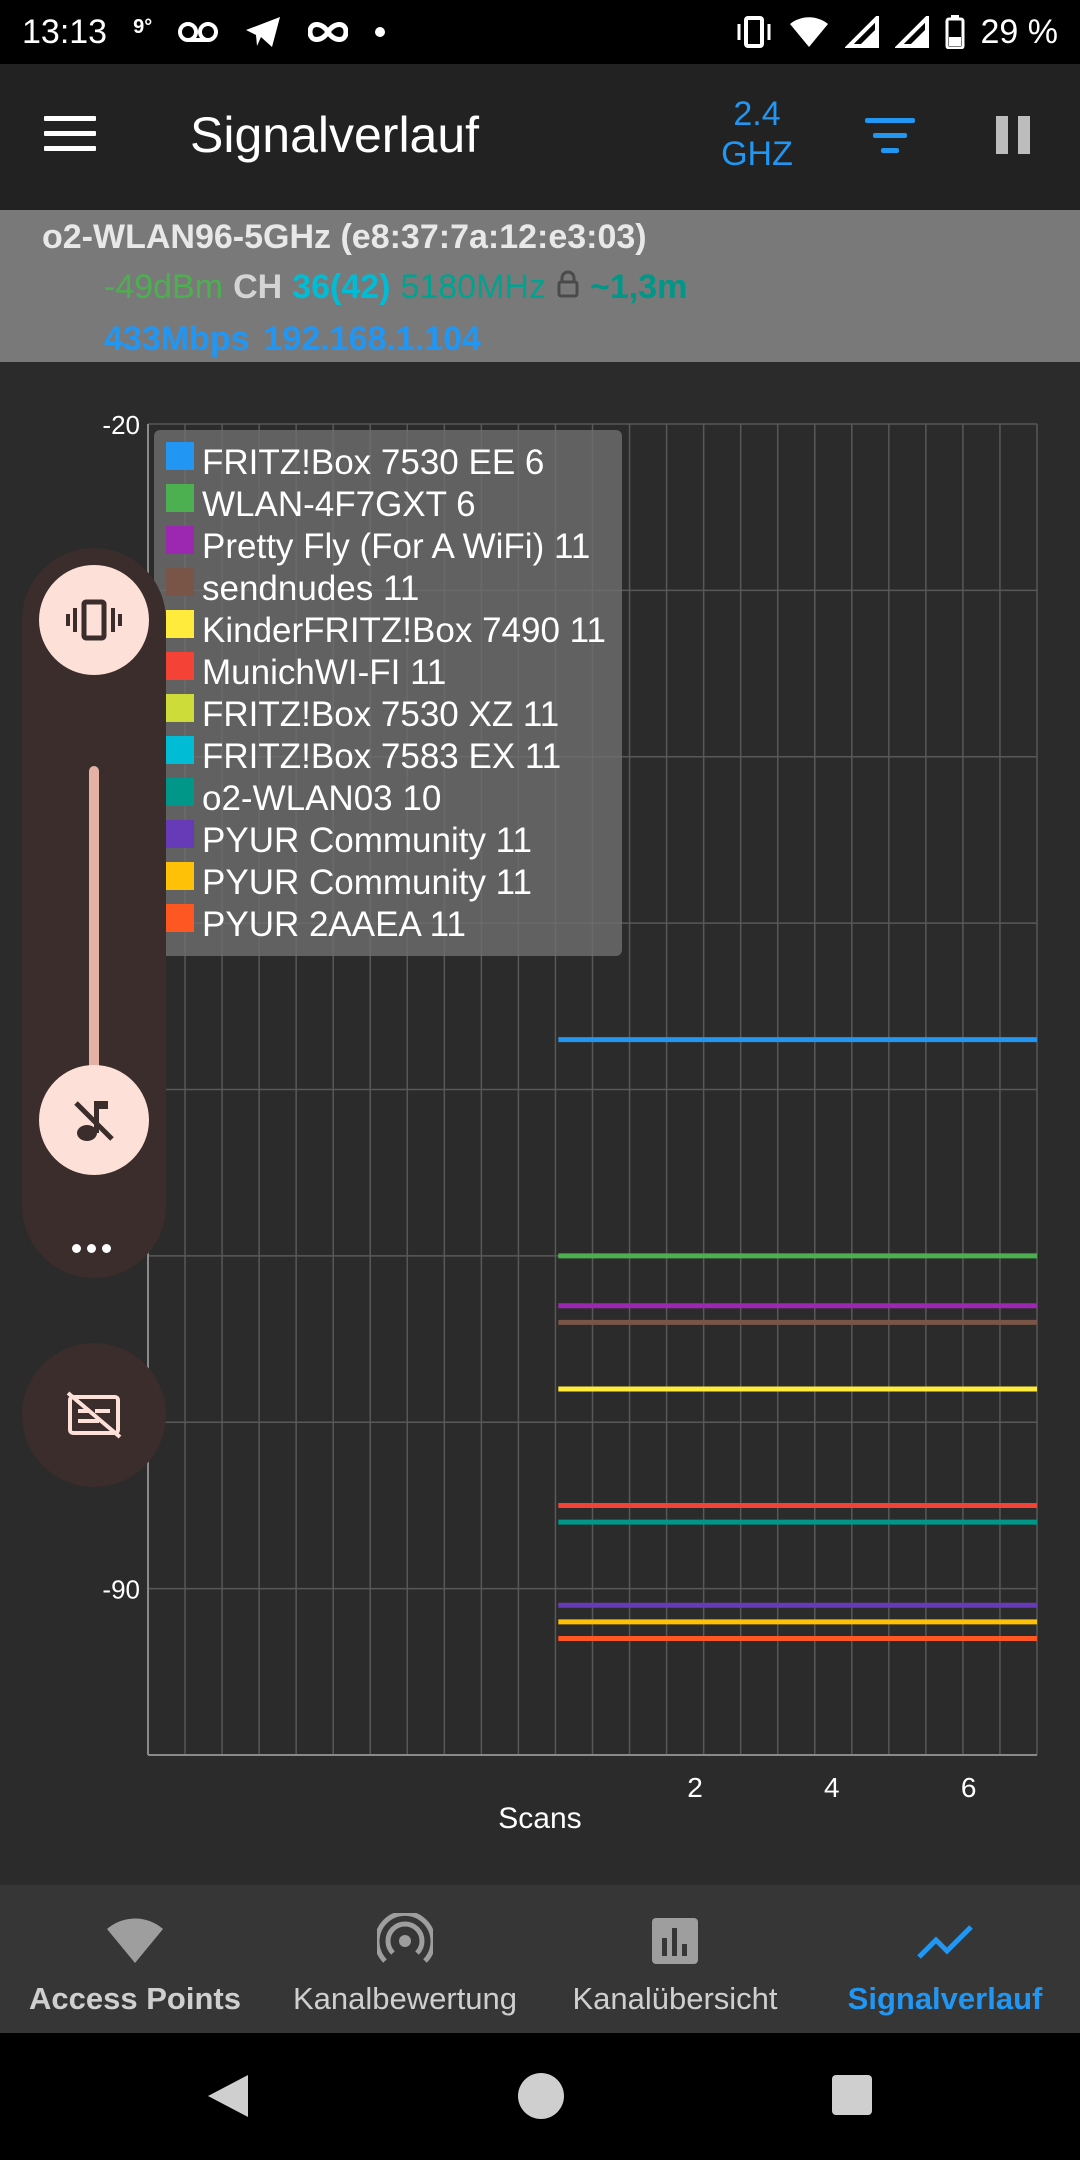 Image resolution: width=1080 pixels, height=2160 pixels. Describe the element at coordinates (675, 1998) in the screenshot. I see `nav-label: Kanalübersicht` at that location.